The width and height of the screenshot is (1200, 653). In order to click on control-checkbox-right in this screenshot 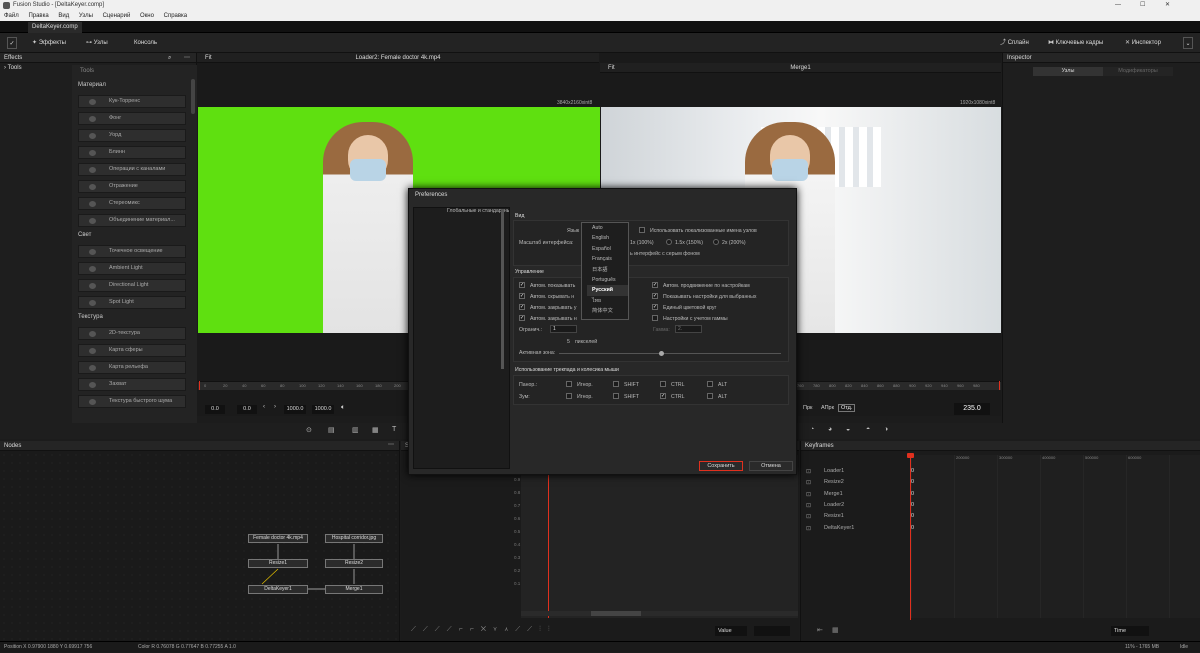, I will do `click(655, 318)`.